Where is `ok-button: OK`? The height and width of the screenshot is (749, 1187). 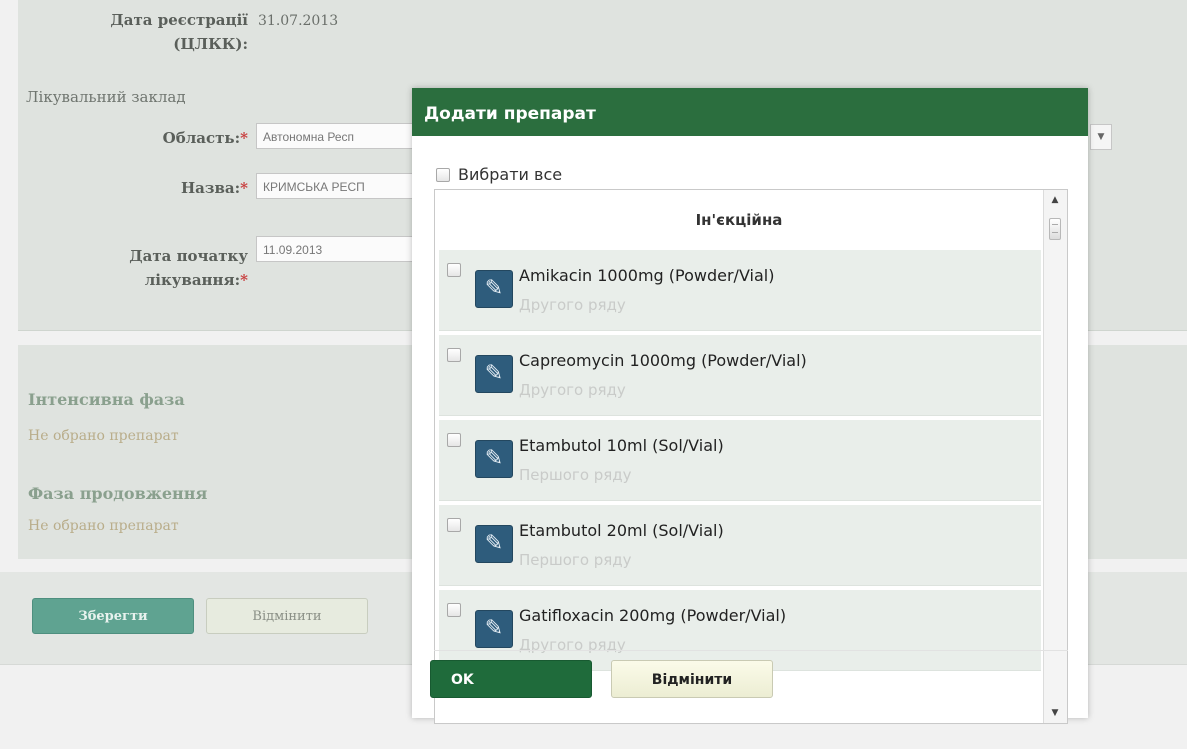
ok-button: OK is located at coordinates (511, 679).